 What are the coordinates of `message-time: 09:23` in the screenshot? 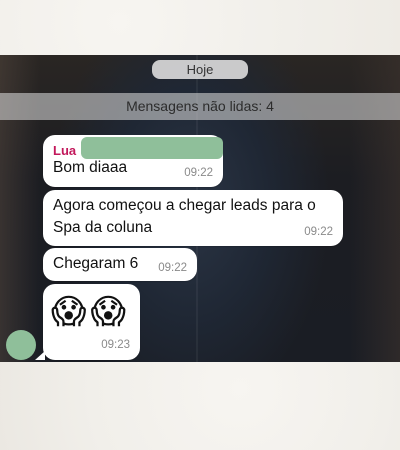 It's located at (115, 345).